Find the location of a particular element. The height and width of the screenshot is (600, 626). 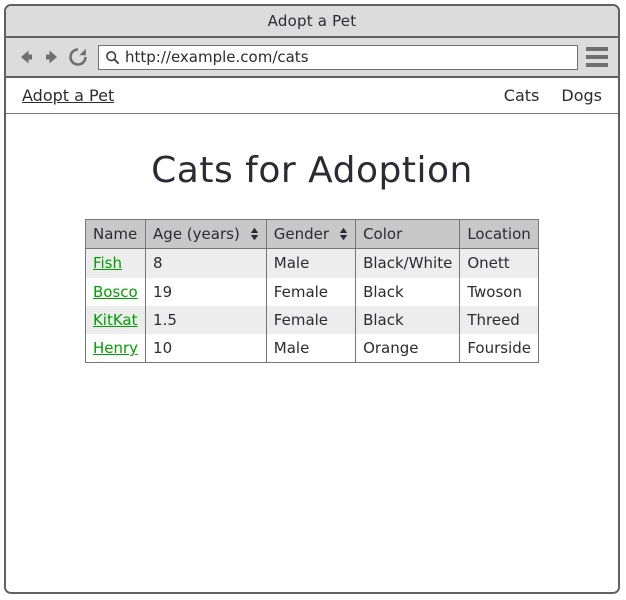

cell-age: 10 is located at coordinates (206, 348).